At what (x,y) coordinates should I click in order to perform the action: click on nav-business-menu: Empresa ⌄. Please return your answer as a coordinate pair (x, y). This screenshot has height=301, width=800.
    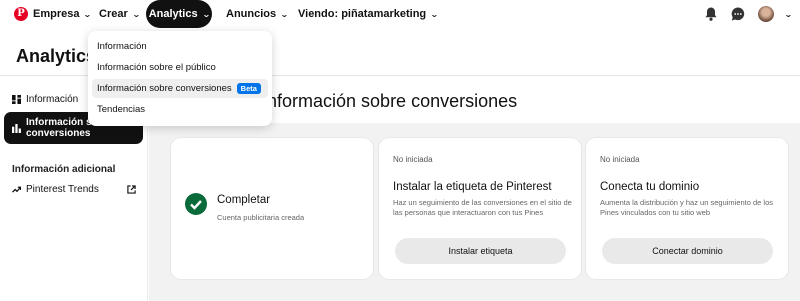
    Looking at the image, I should click on (63, 14).